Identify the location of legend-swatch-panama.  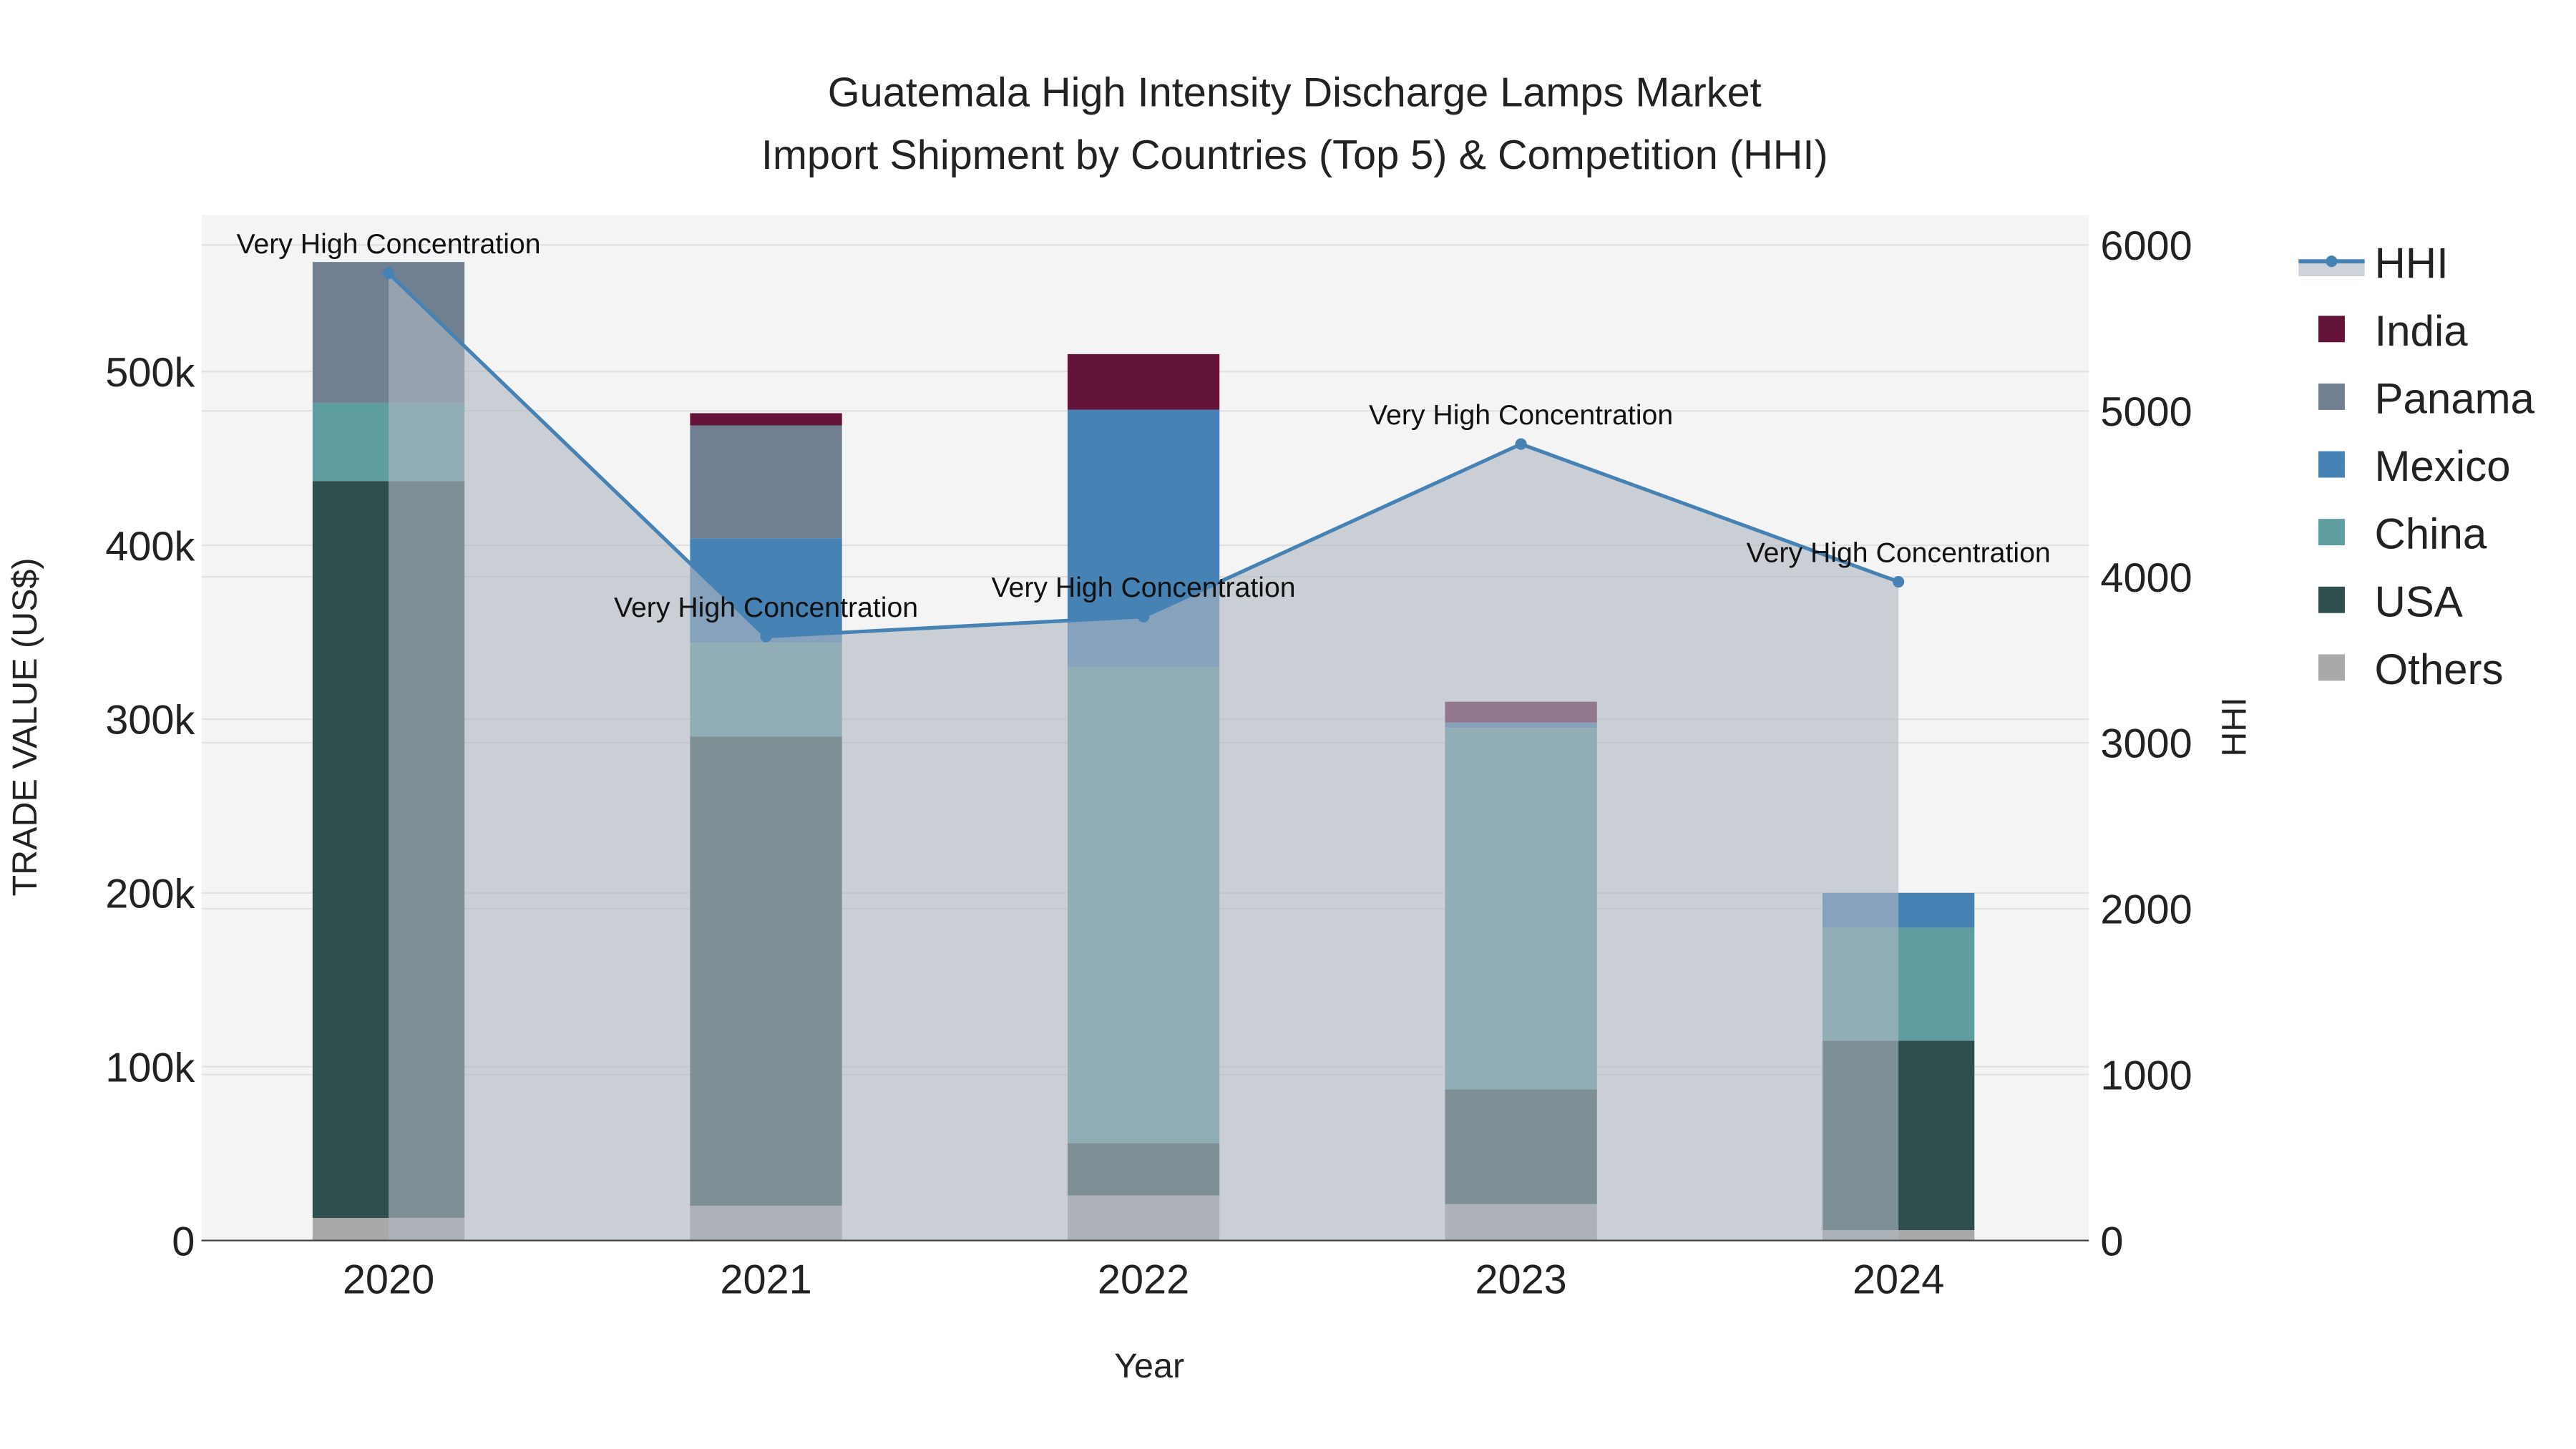
(2331, 396).